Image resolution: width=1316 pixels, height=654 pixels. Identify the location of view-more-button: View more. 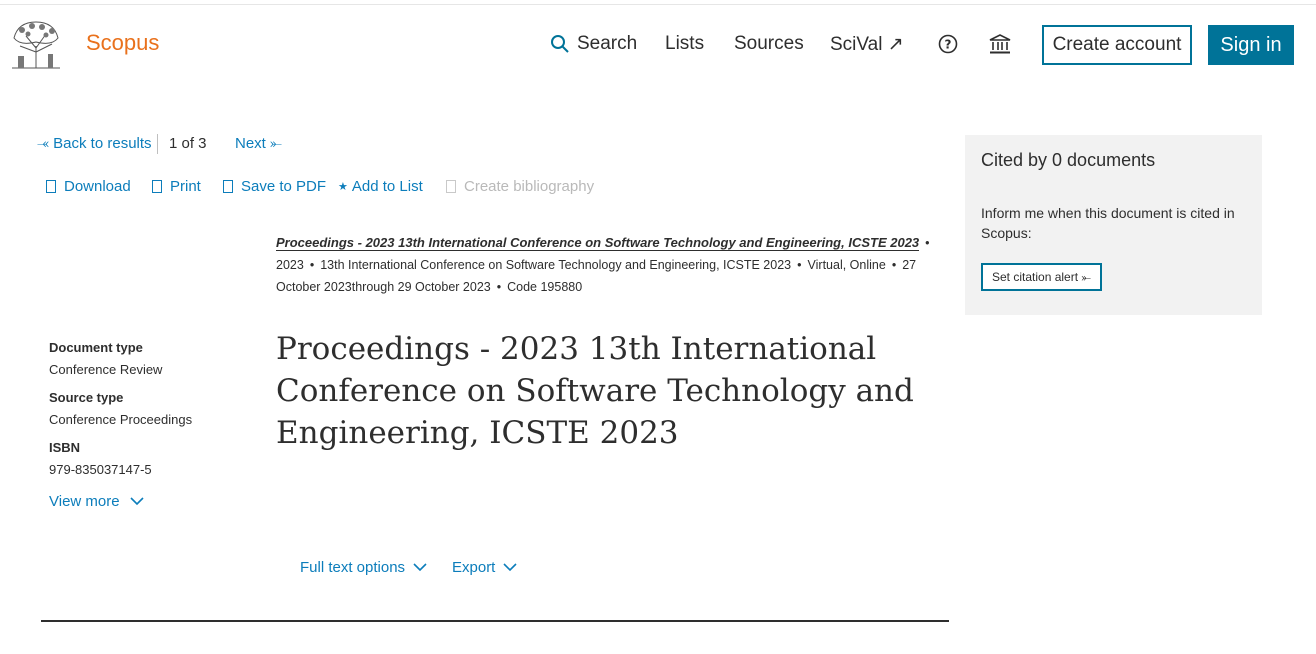
(96, 501).